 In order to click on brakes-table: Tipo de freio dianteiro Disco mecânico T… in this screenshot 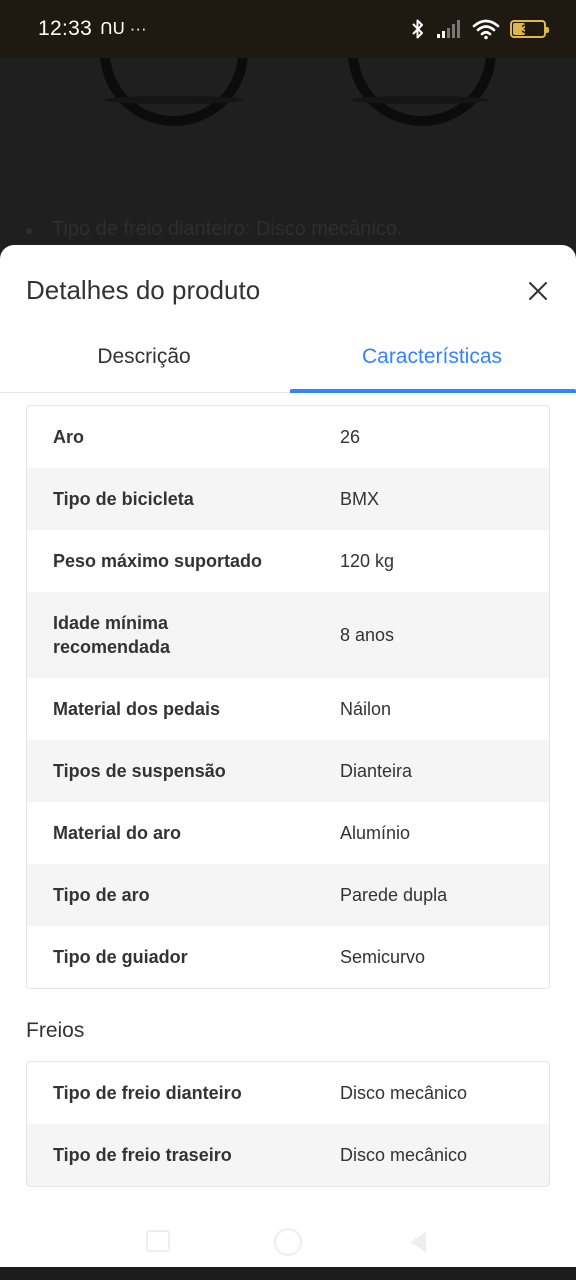, I will do `click(288, 1124)`.